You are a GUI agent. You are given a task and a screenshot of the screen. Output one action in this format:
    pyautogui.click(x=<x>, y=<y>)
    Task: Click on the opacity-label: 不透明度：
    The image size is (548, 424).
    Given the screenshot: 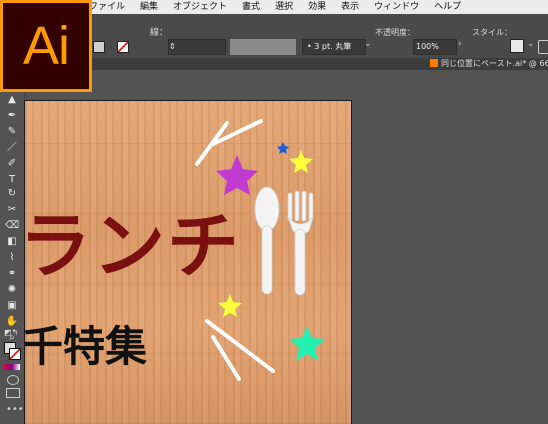 What is the action you would take?
    pyautogui.click(x=395, y=32)
    